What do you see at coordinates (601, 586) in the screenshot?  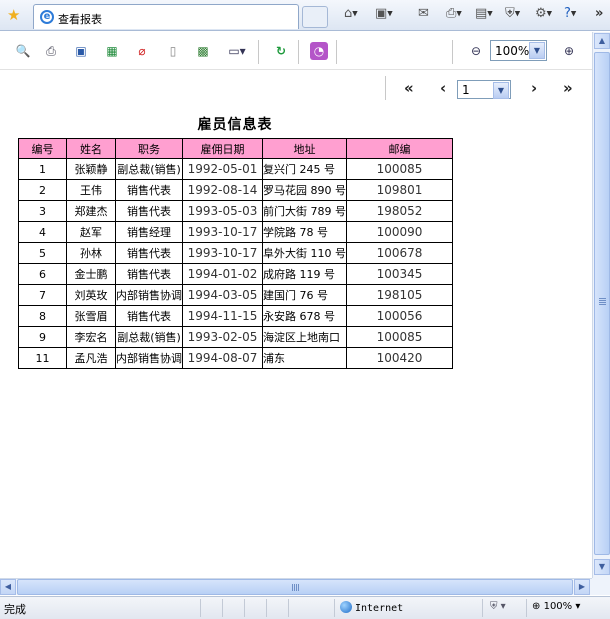 I see `scroll-corner` at bounding box center [601, 586].